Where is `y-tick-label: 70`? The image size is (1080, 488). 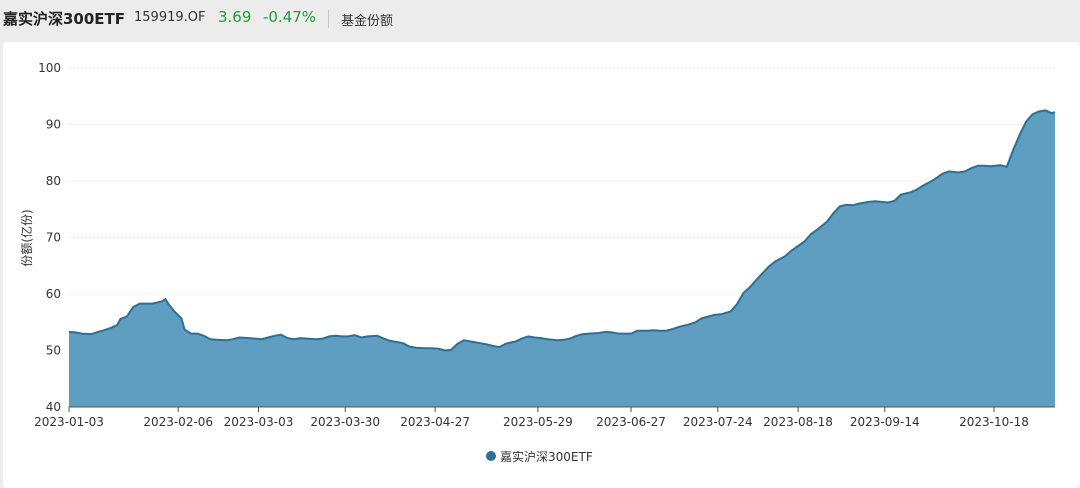 y-tick-label: 70 is located at coordinates (53, 238).